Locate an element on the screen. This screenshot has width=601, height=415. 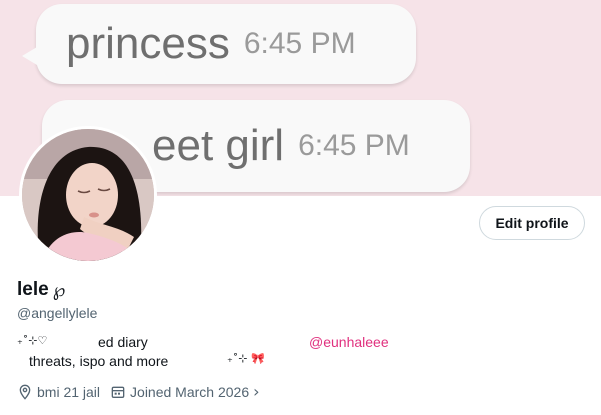
display-name: lele ℘ is located at coordinates (41, 290).